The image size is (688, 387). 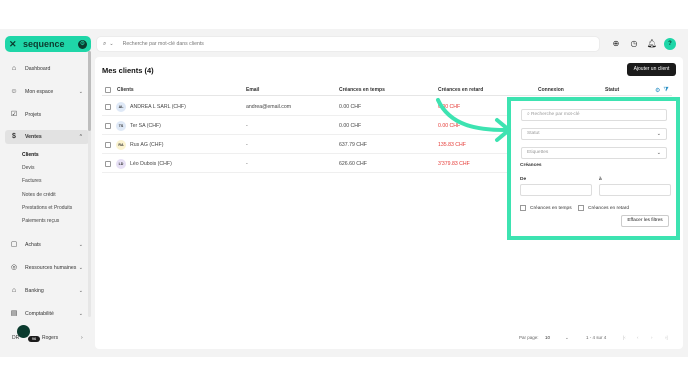 I want to click on tags-select: Etiquettes ⌄, so click(x=594, y=153).